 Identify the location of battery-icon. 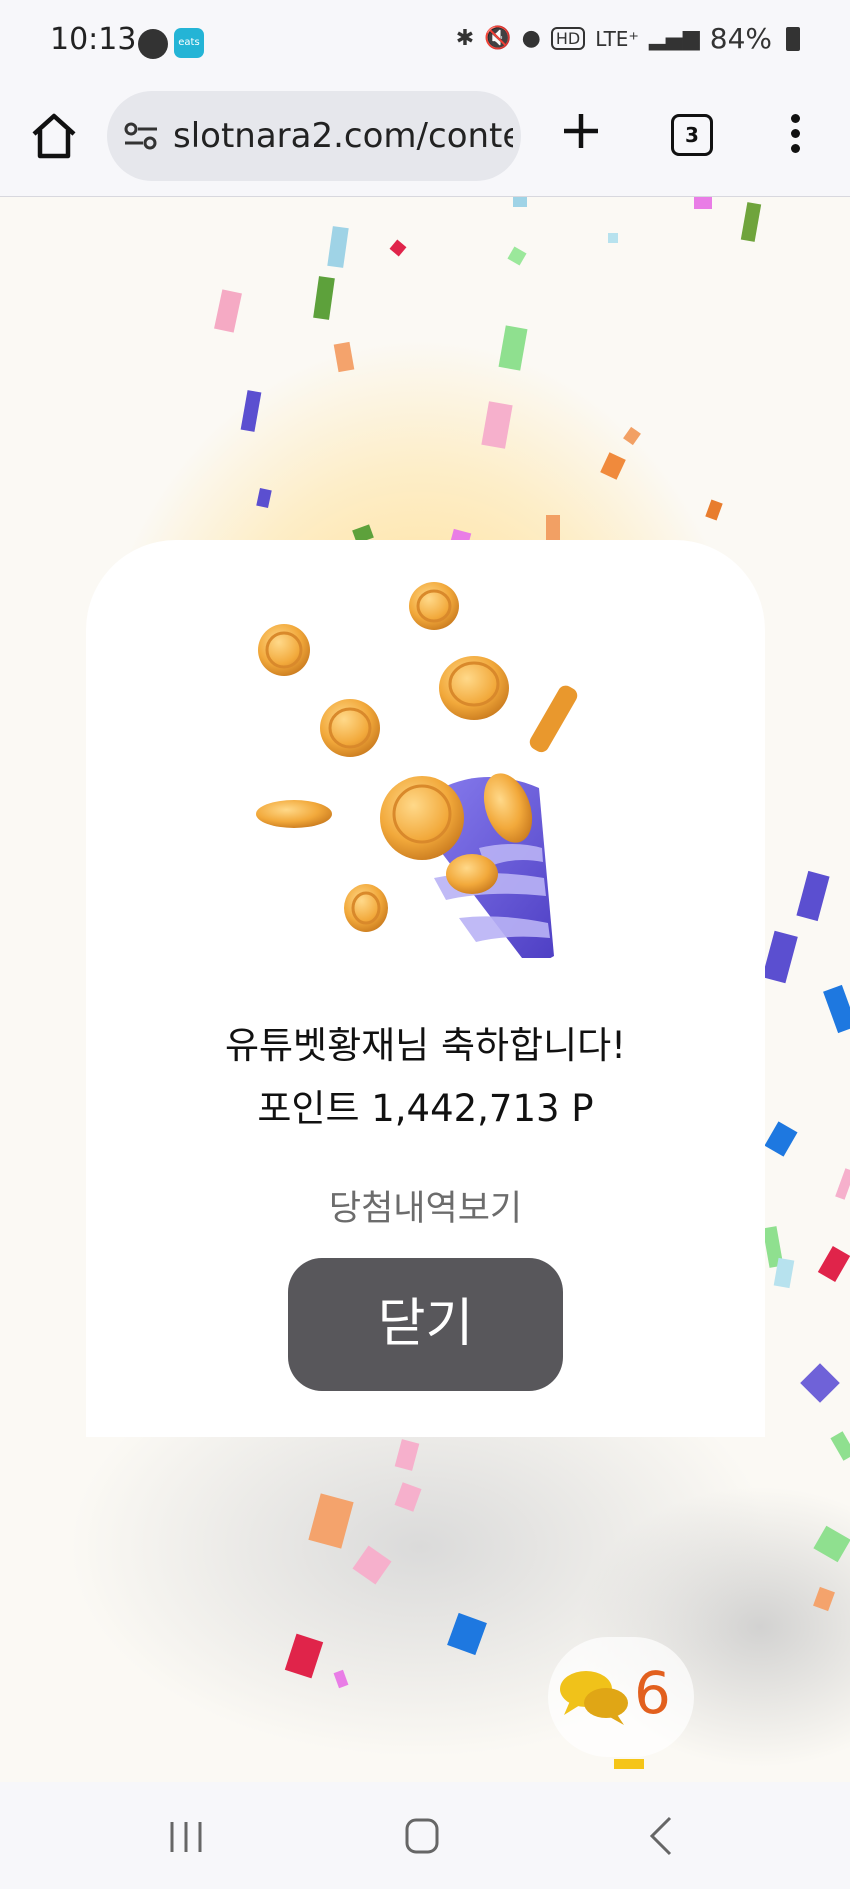
(793, 38).